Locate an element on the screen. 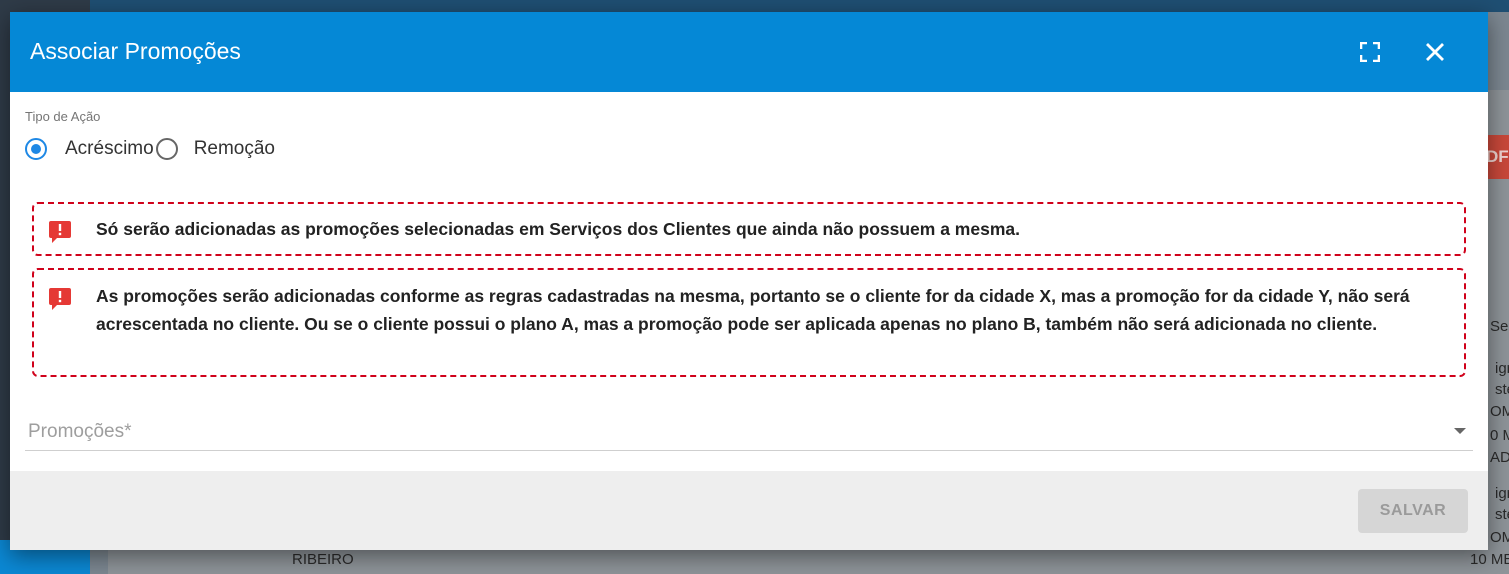 This screenshot has width=1509, height=574. promotions-placeholder: Promoções* is located at coordinates (80, 431).